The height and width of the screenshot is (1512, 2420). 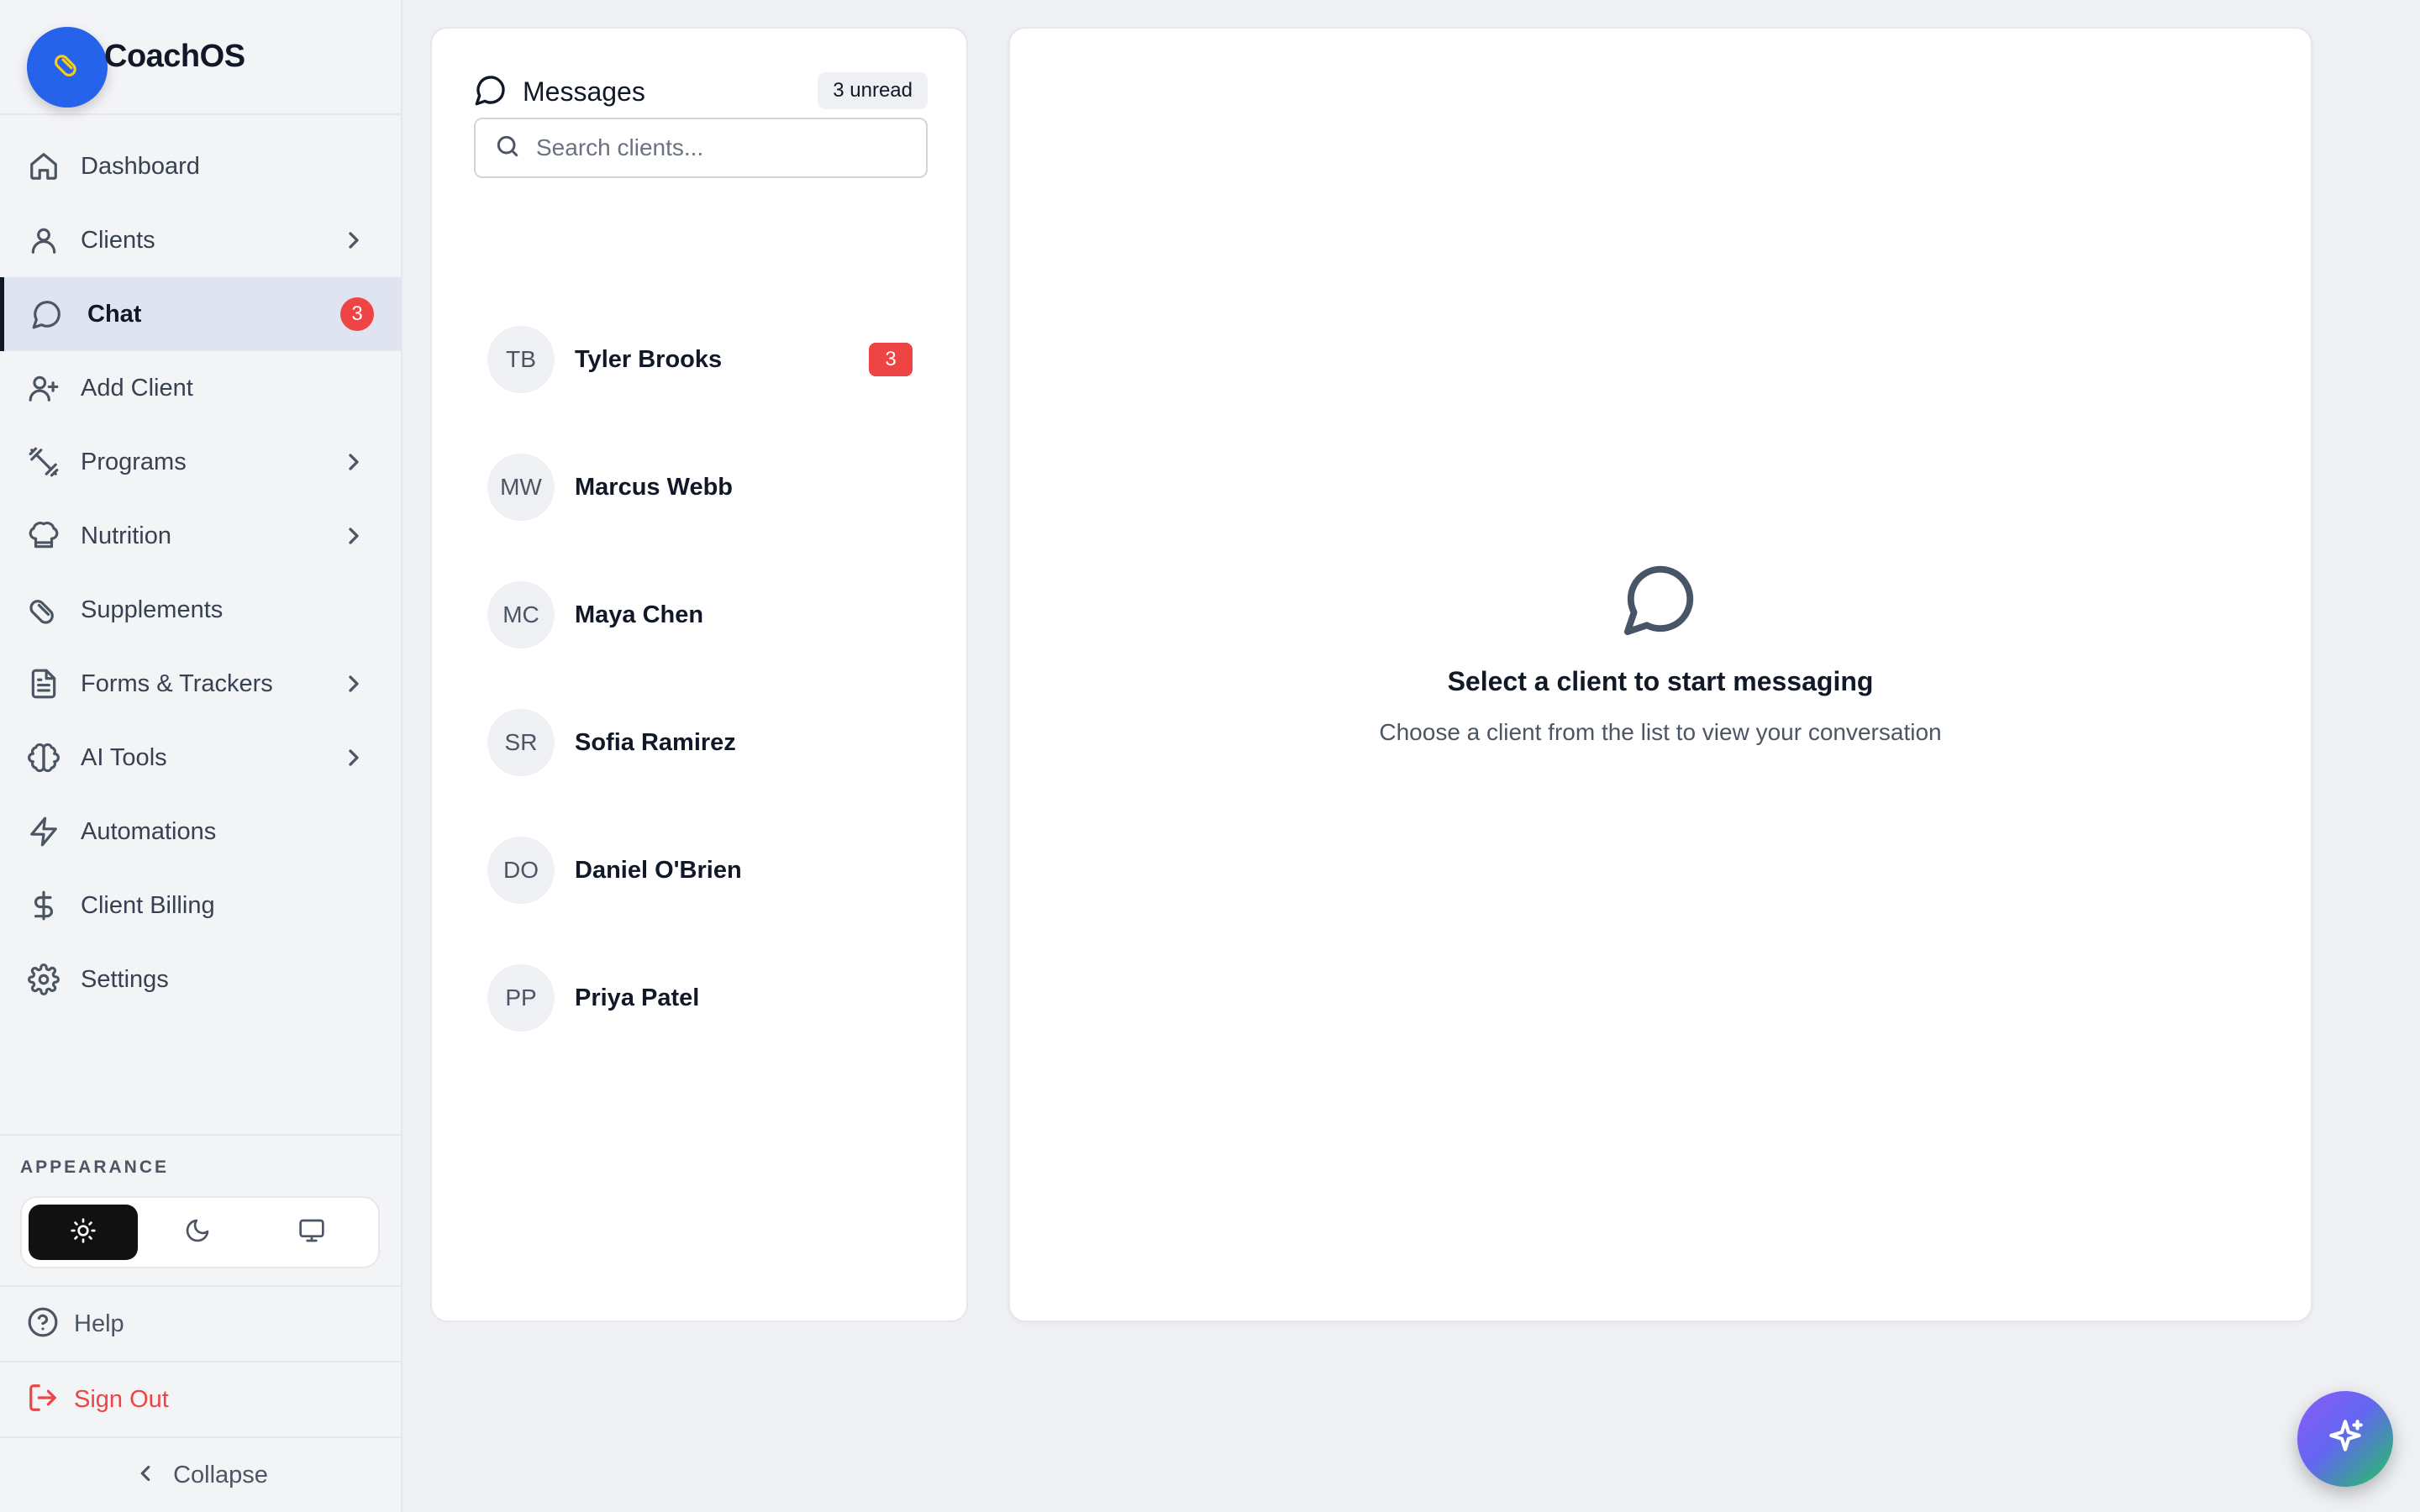 I want to click on monitor-icon, so click(x=311, y=1232).